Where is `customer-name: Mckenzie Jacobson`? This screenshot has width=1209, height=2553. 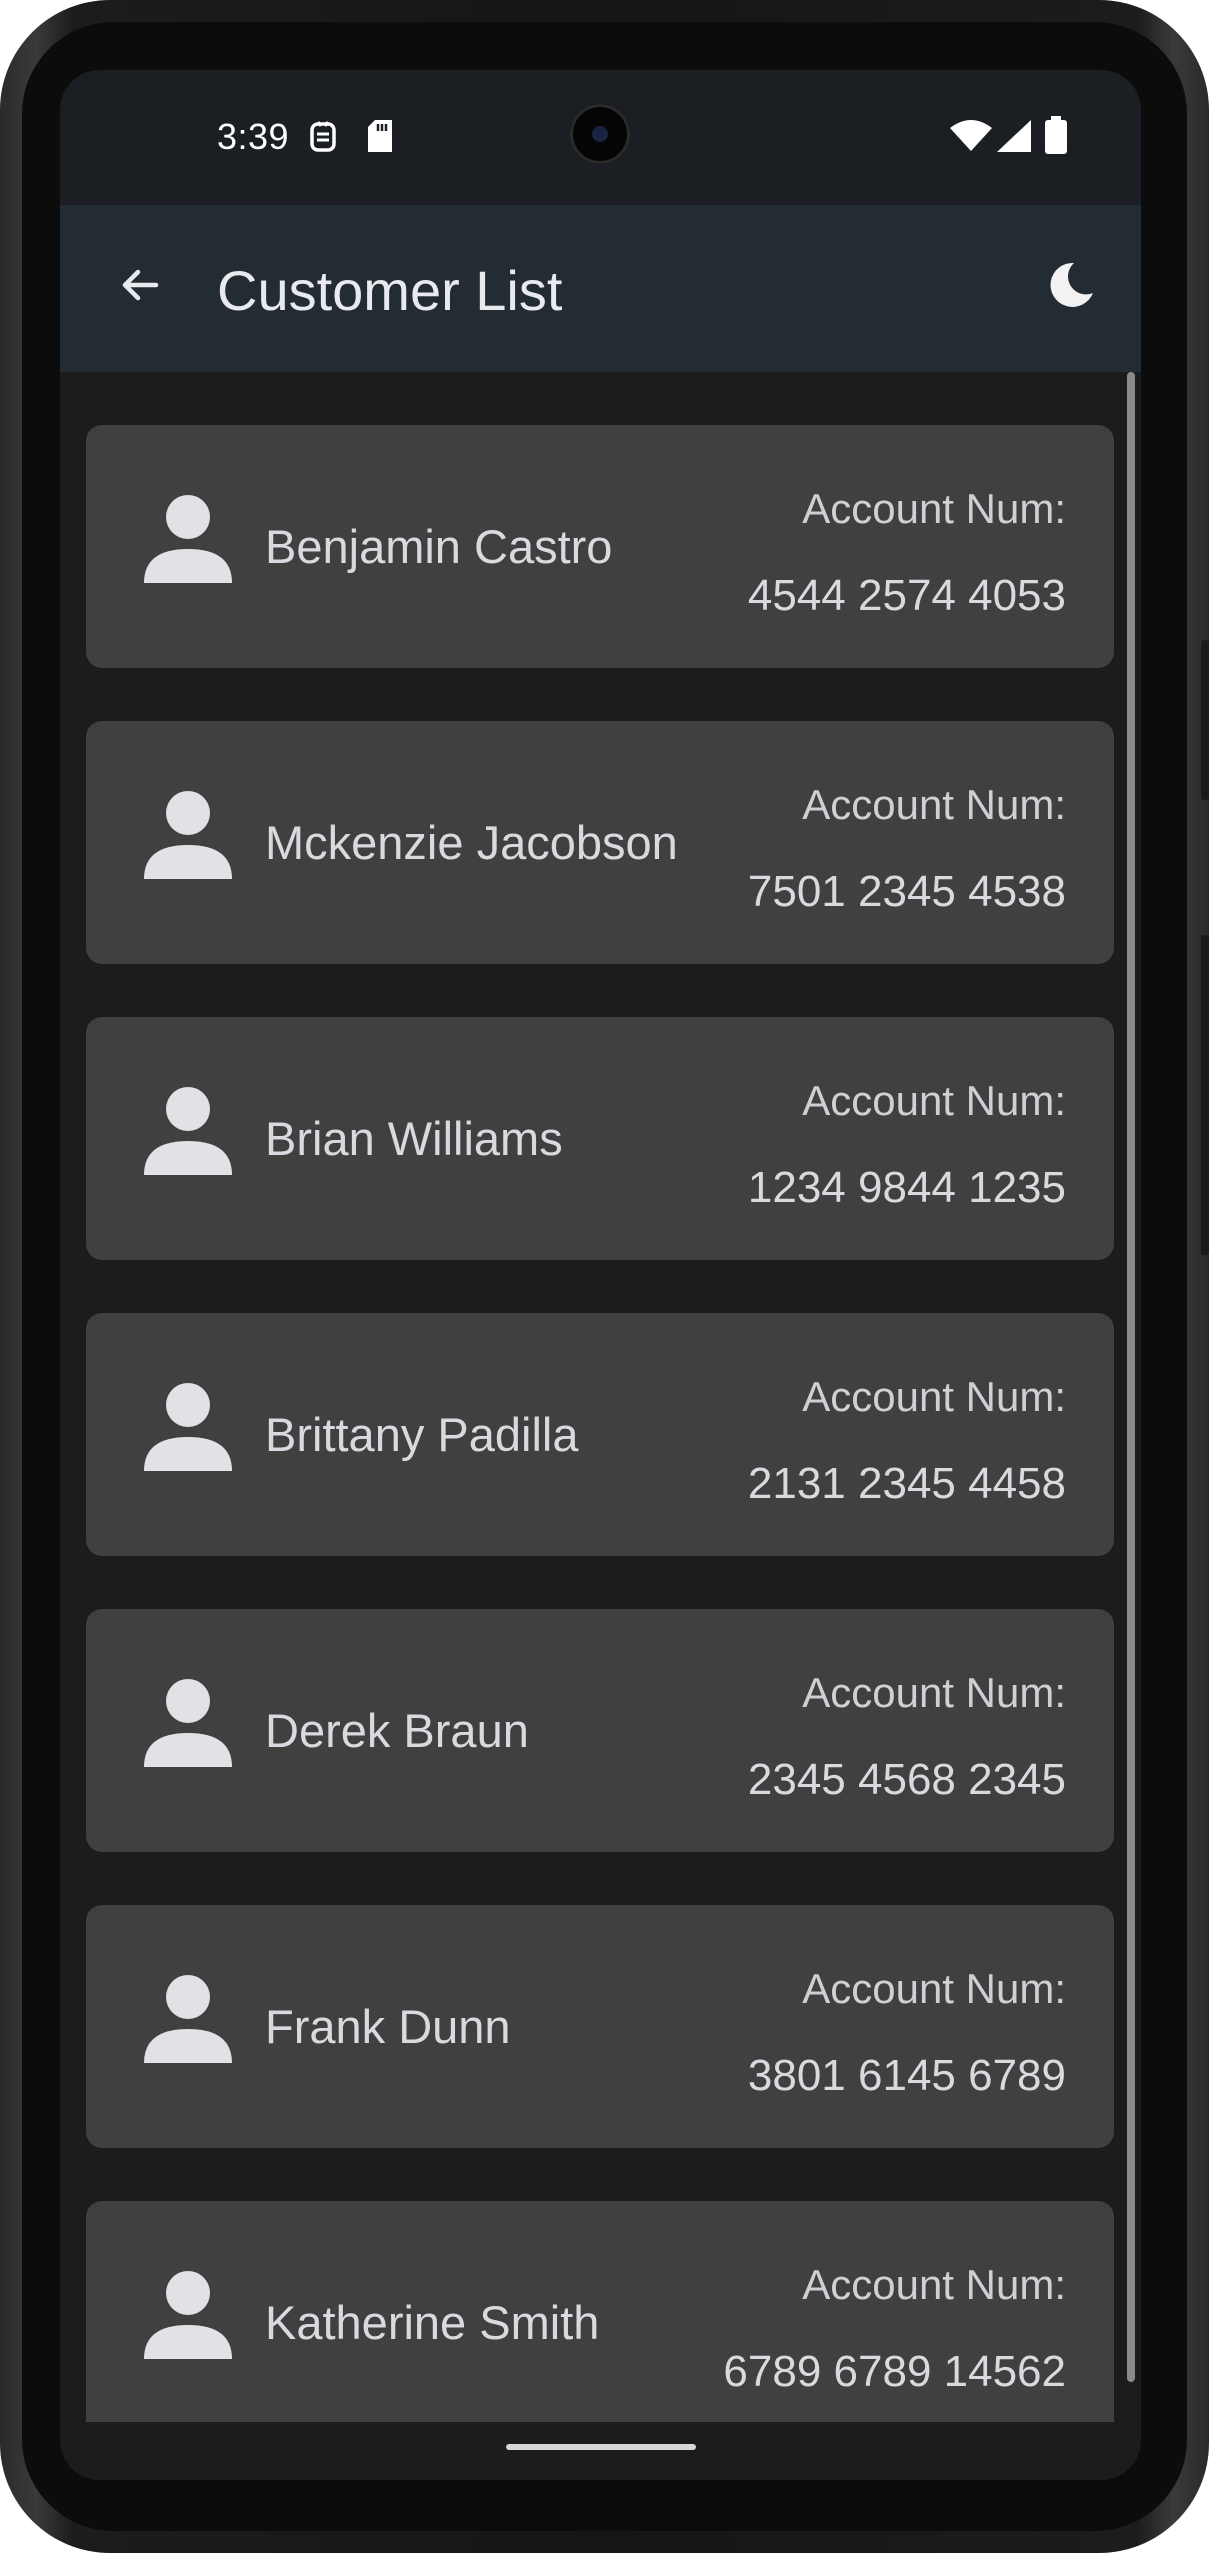
customer-name: Mckenzie Jacobson is located at coordinates (471, 842).